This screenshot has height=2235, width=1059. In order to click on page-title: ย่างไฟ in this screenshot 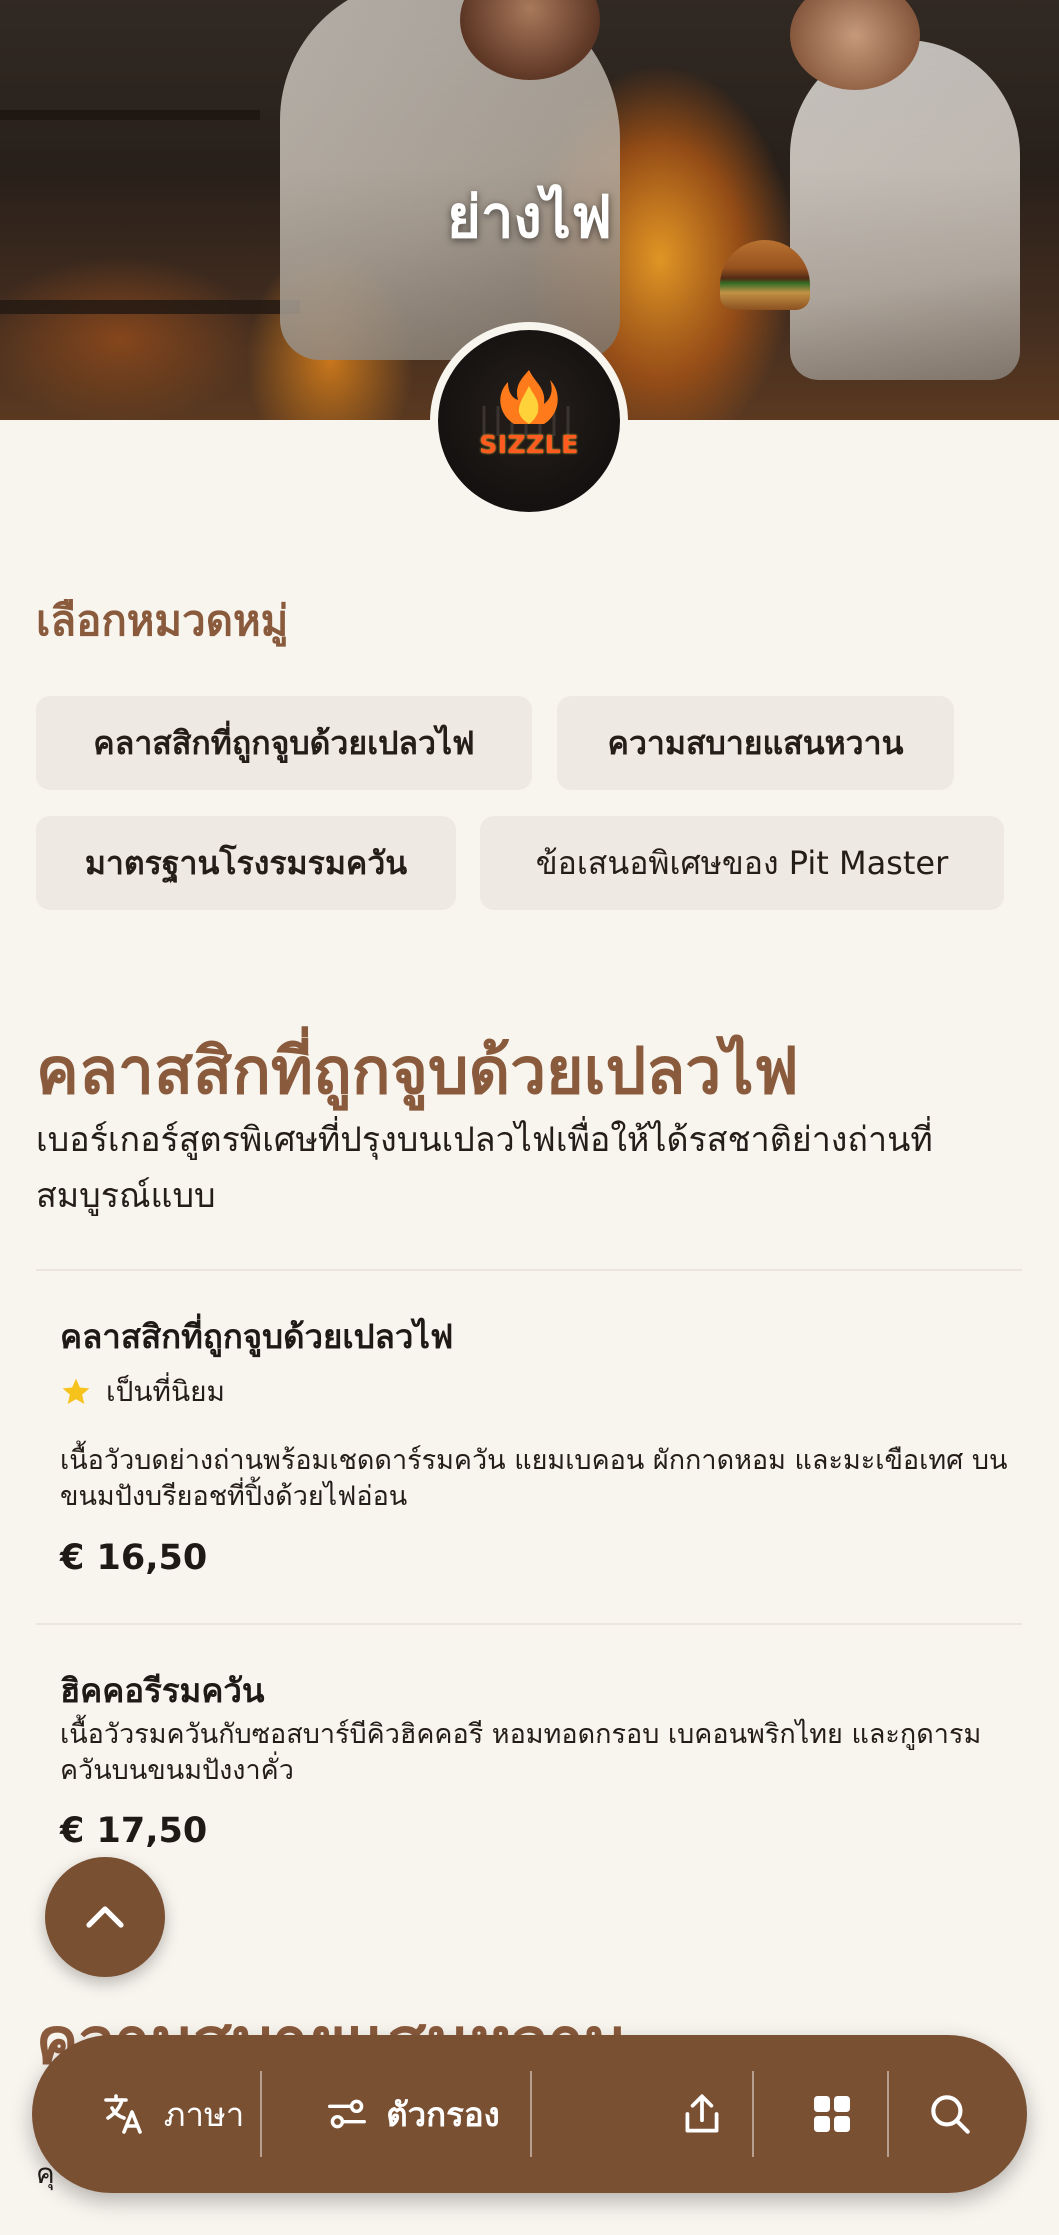, I will do `click(529, 217)`.